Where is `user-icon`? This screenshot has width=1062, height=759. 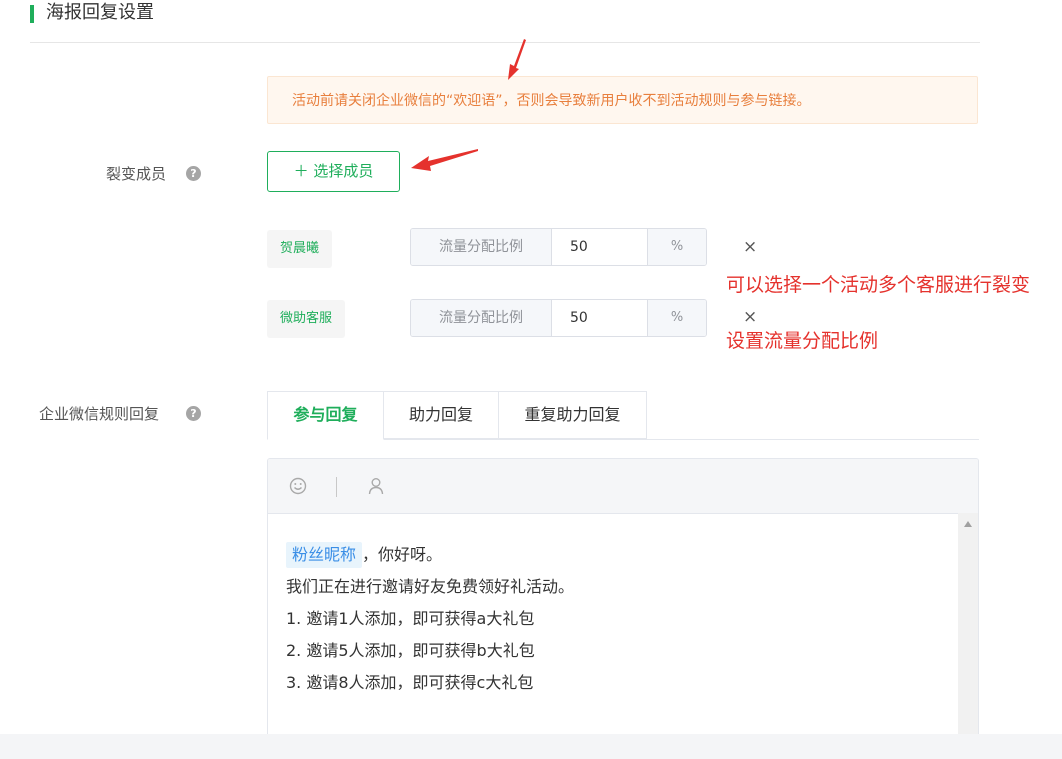
user-icon is located at coordinates (376, 486).